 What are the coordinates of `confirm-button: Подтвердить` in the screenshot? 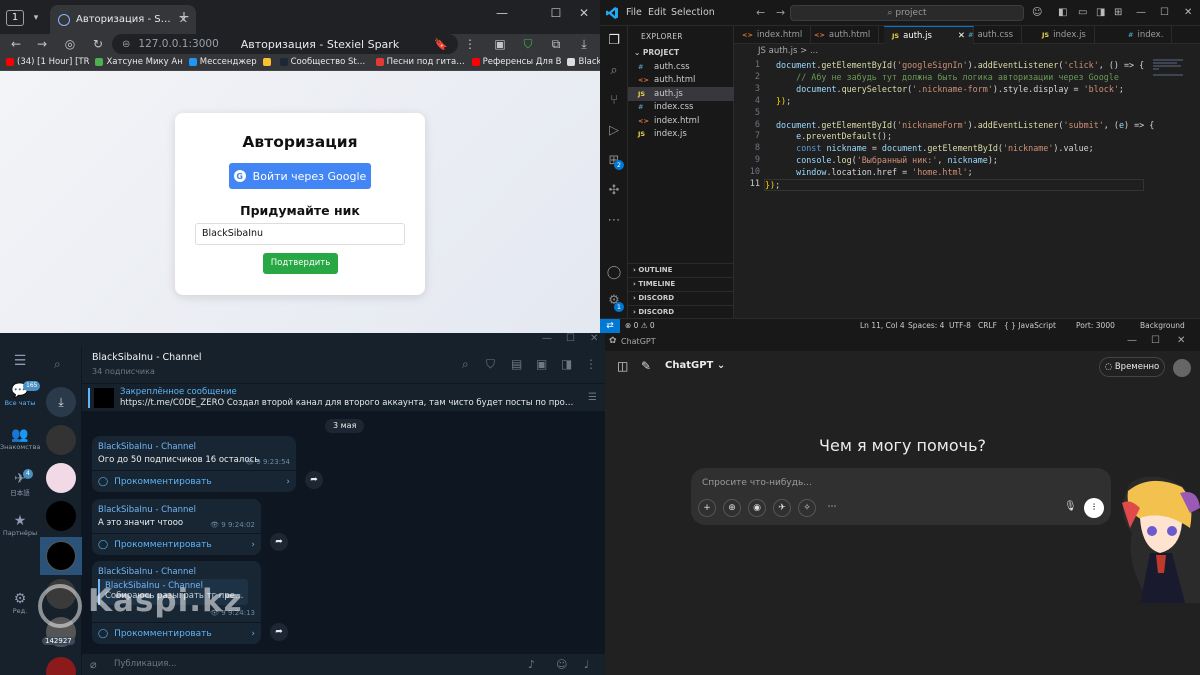 It's located at (300, 263).